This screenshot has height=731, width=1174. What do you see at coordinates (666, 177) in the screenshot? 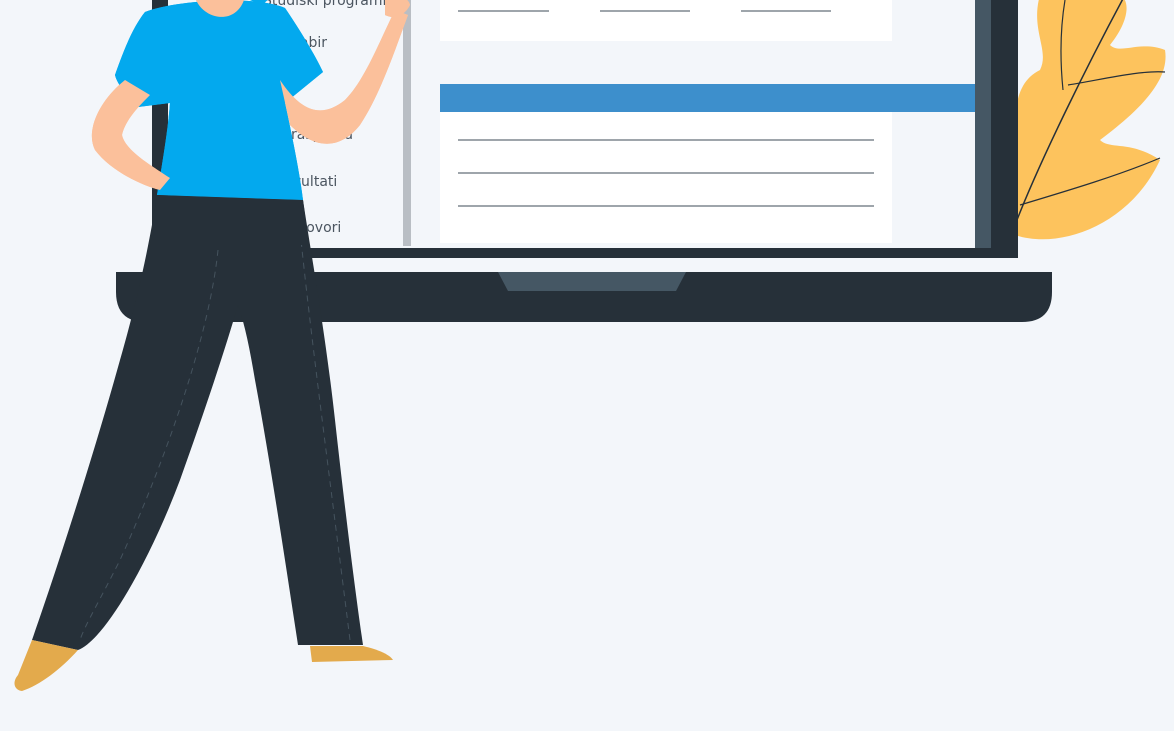
I see `content-card-bottom` at bounding box center [666, 177].